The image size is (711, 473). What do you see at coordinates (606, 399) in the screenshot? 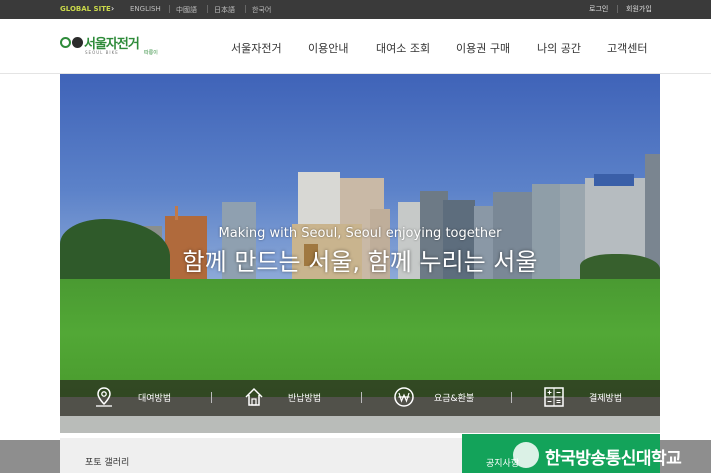
I see `quick-menu-label: 결제방법` at bounding box center [606, 399].